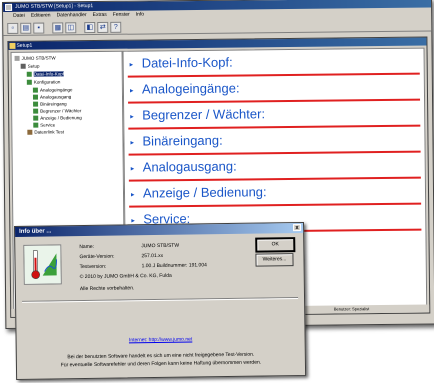 The width and height of the screenshot is (434, 383). What do you see at coordinates (87, 247) in the screenshot?
I see `name-label: Name:` at bounding box center [87, 247].